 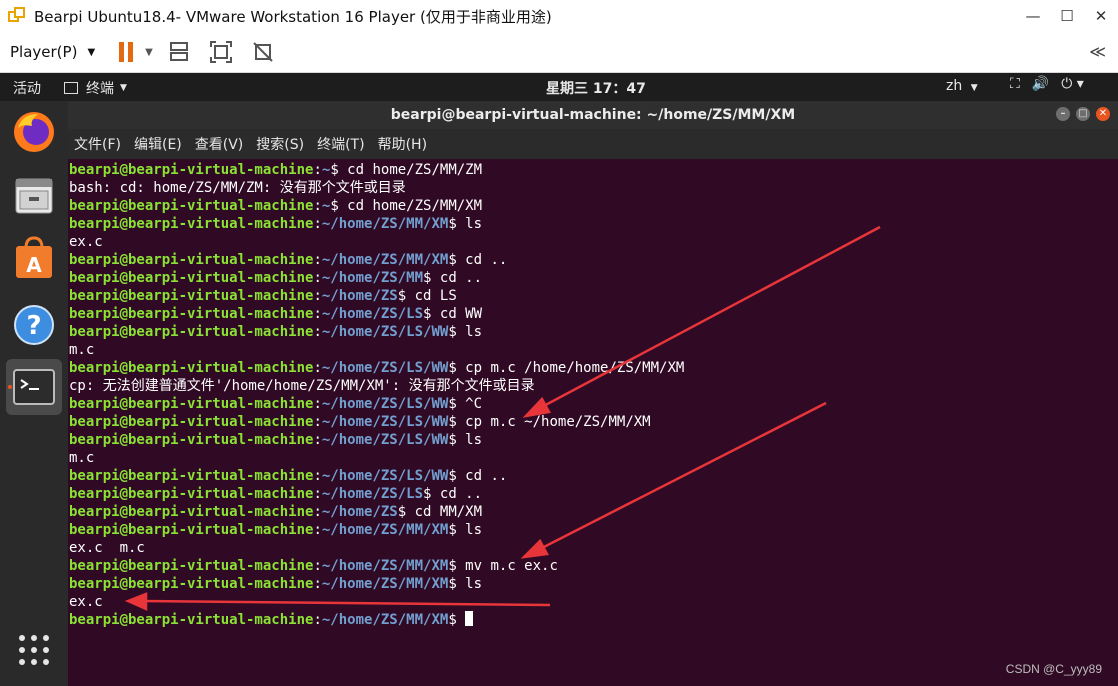 I want to click on maximize-button: ☐, so click(x=1067, y=16).